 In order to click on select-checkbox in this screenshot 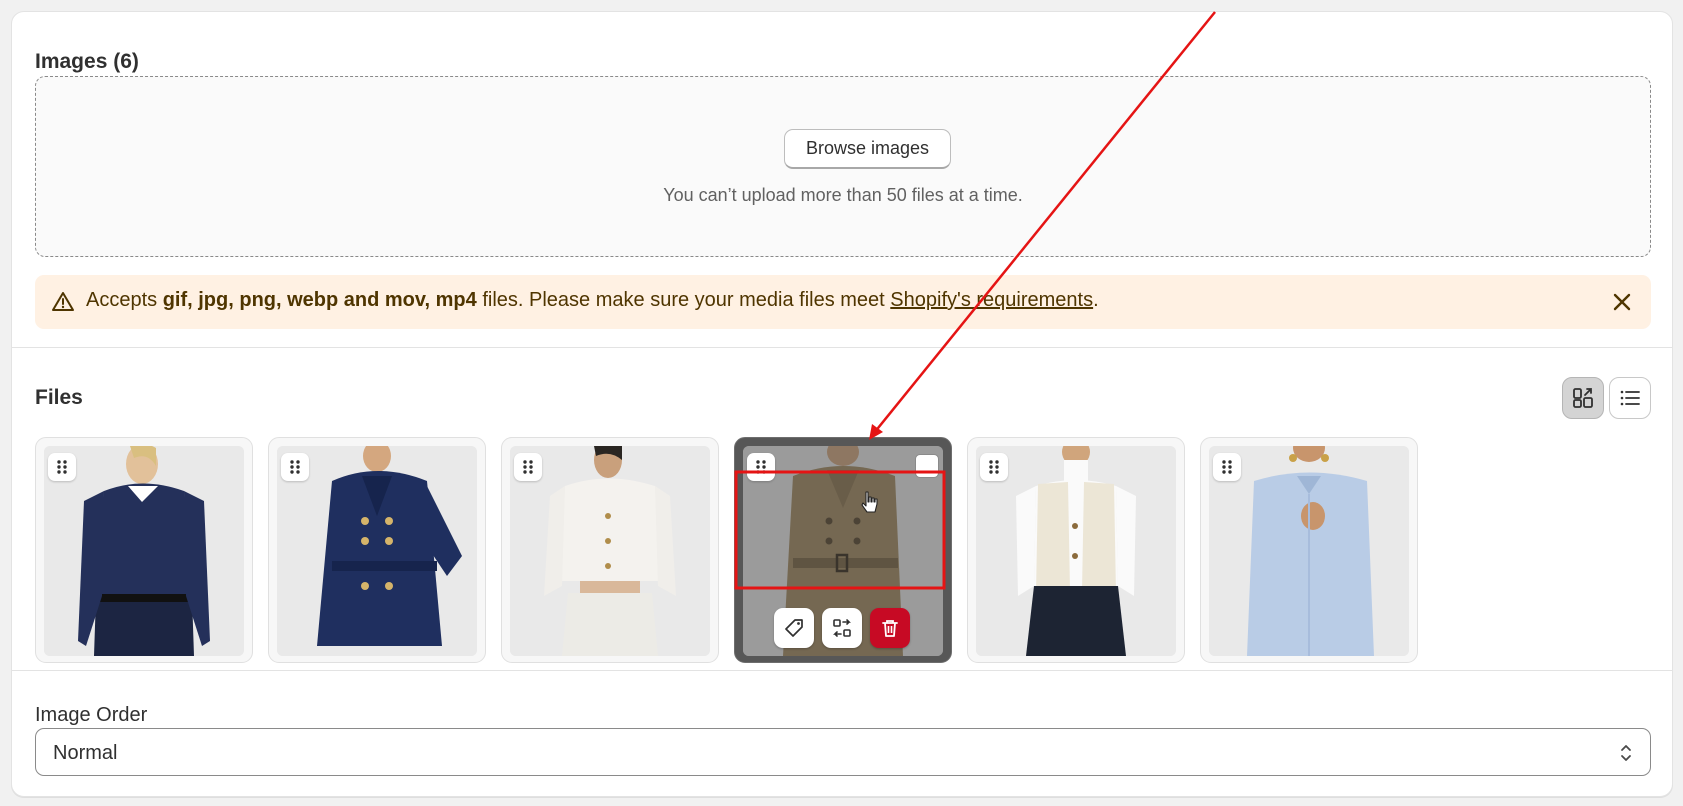, I will do `click(927, 466)`.